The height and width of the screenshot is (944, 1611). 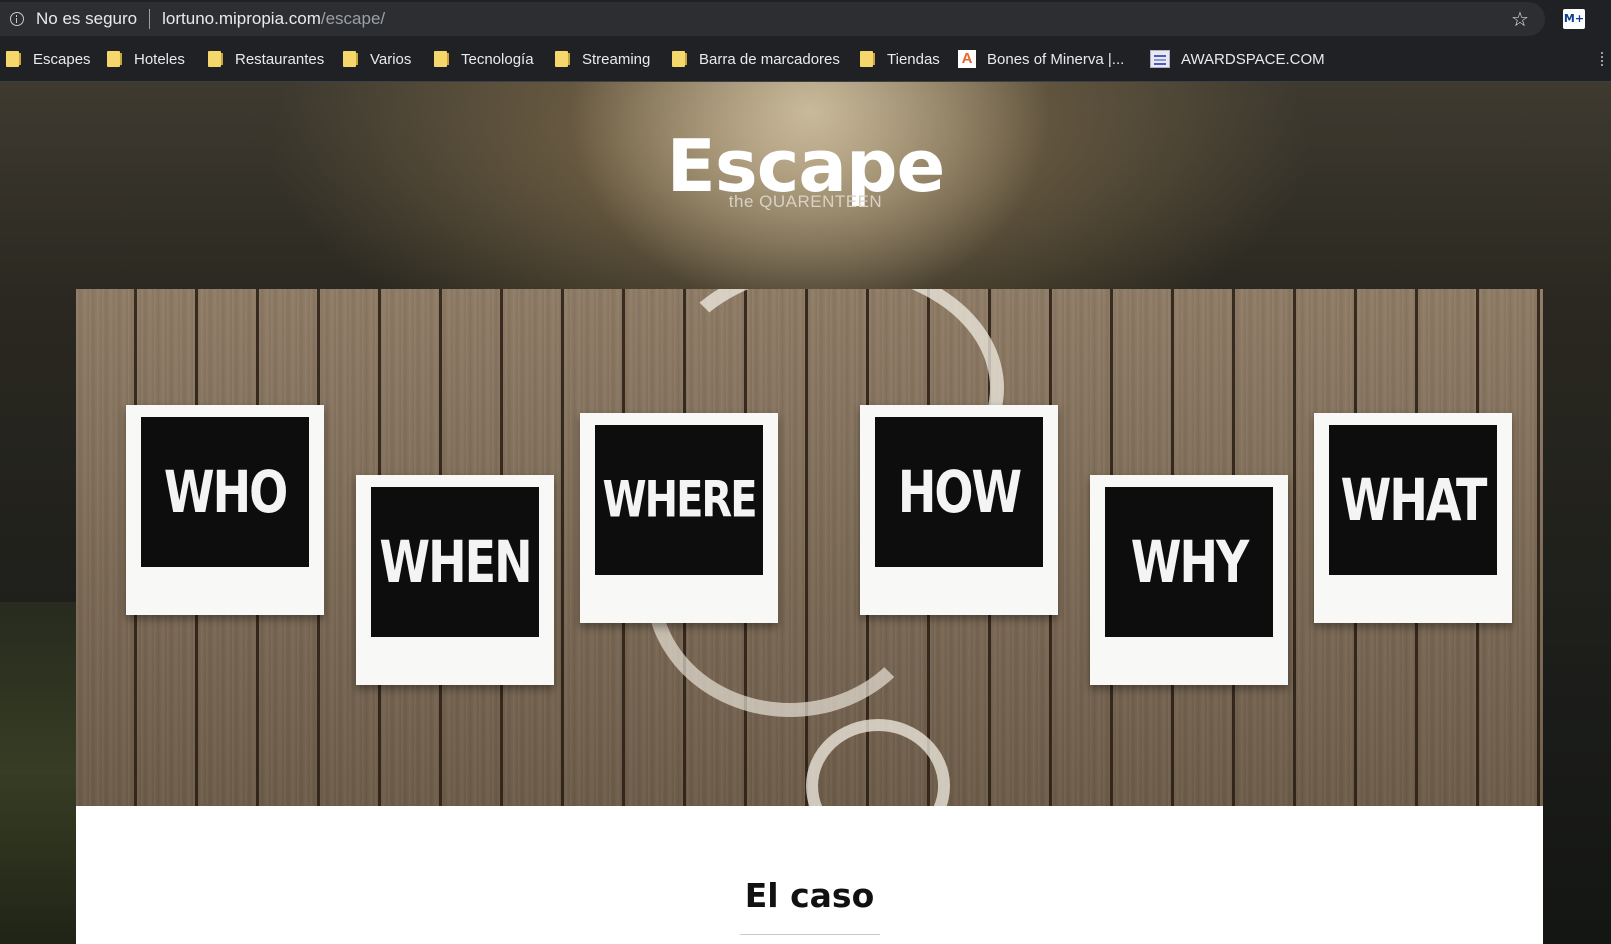 I want to click on polaroid-photo: WHO, so click(x=225, y=492).